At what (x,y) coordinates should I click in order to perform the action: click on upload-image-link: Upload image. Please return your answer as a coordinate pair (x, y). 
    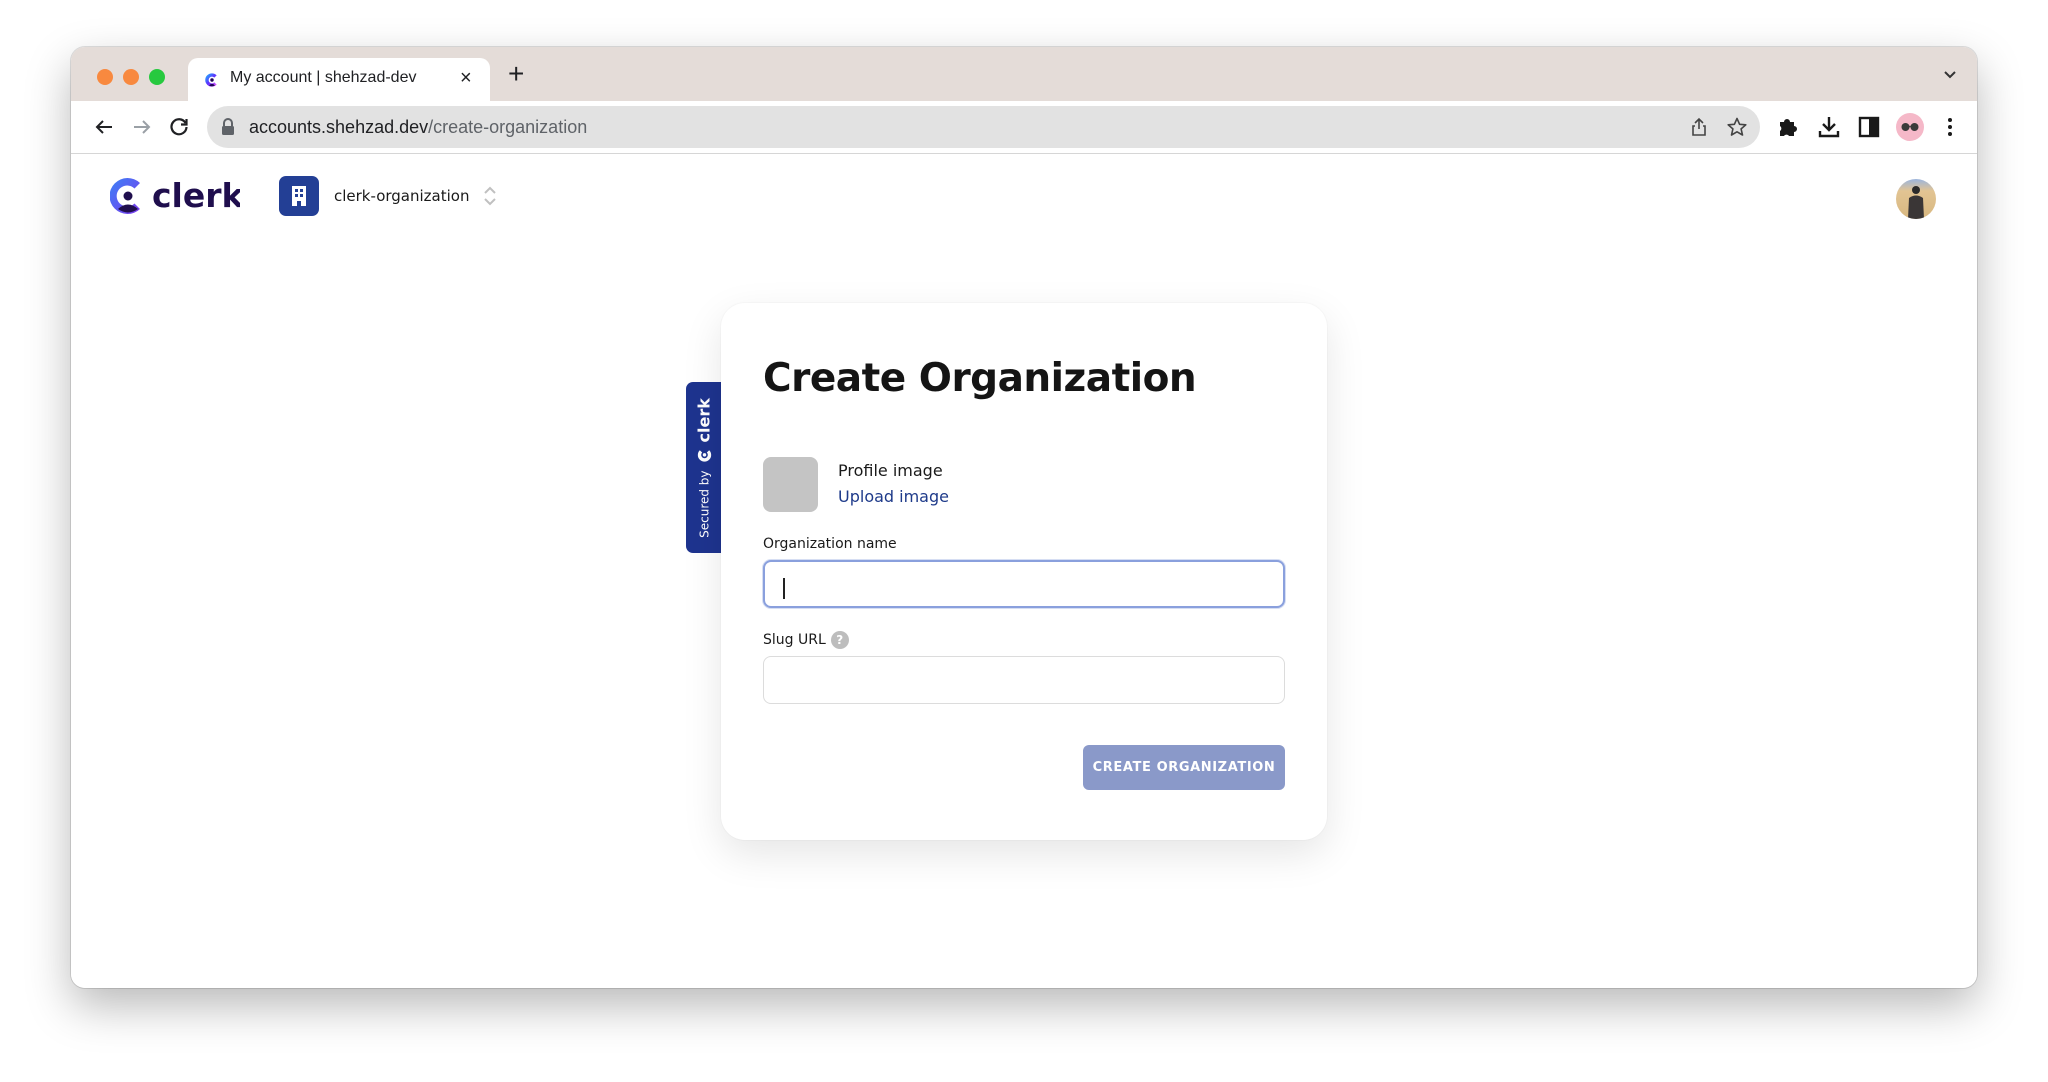
    Looking at the image, I should click on (893, 496).